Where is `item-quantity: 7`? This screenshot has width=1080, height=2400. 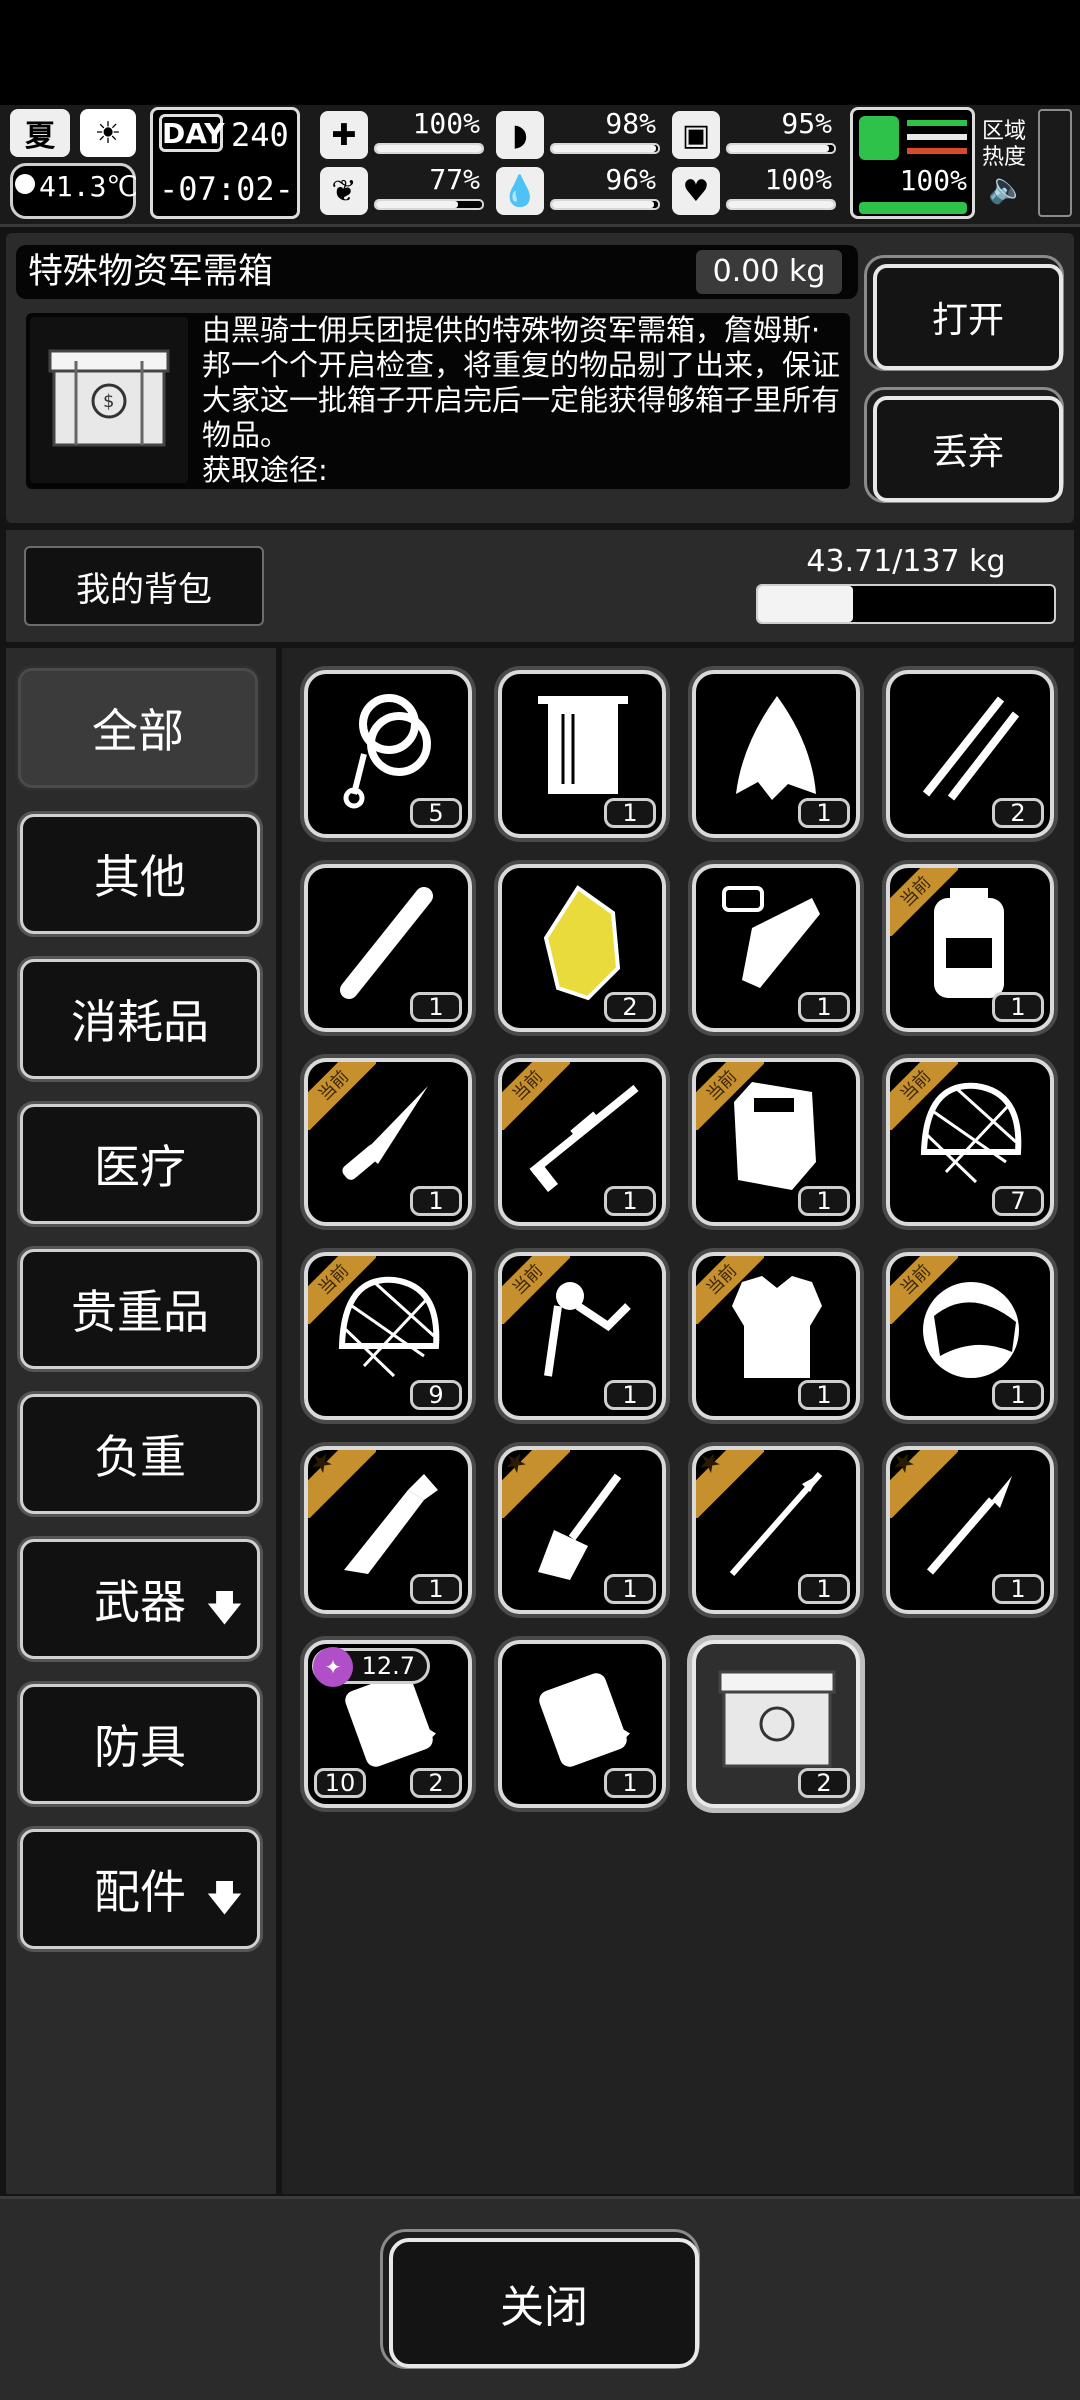
item-quantity: 7 is located at coordinates (1018, 1201).